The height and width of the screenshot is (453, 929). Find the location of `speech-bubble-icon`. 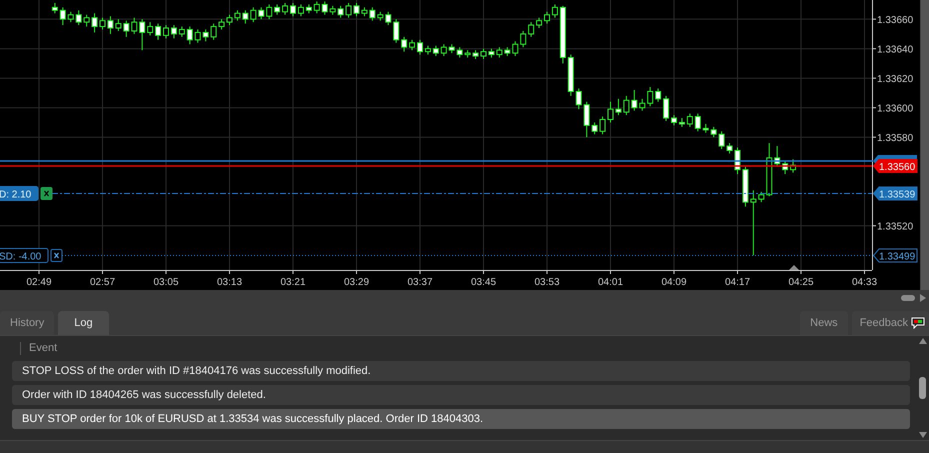

speech-bubble-icon is located at coordinates (918, 322).